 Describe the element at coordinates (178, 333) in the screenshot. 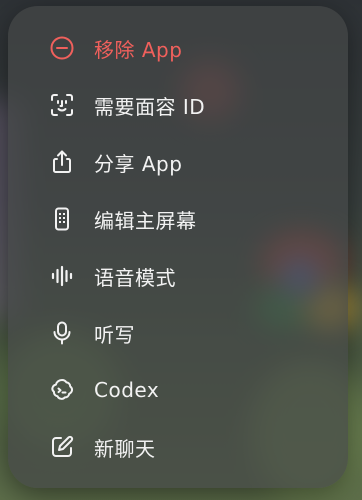

I see `dictation-menu-item: 听写` at that location.